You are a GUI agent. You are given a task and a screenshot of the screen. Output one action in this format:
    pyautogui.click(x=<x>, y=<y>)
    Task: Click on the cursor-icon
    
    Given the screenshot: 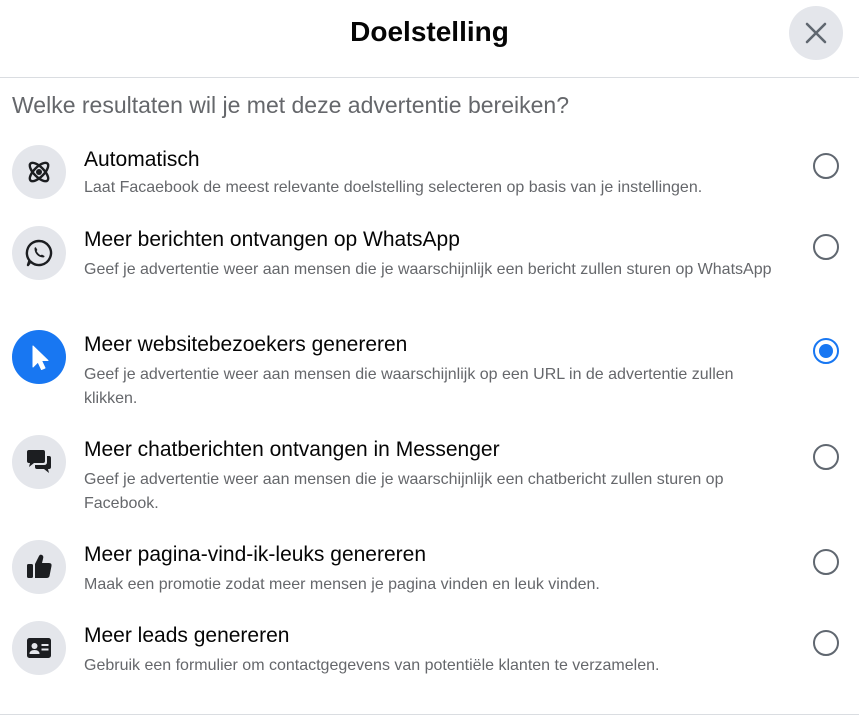 What is the action you would take?
    pyautogui.click(x=39, y=357)
    